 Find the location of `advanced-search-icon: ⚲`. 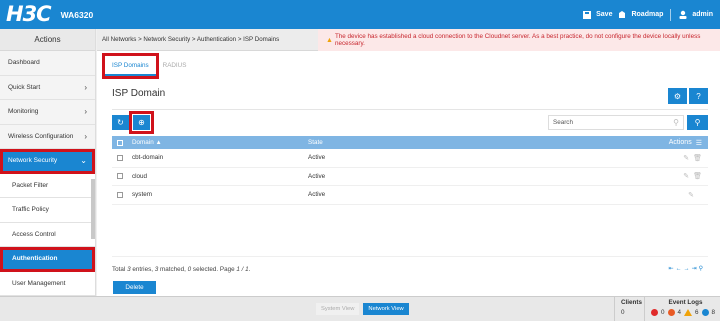

advanced-search-icon: ⚲ is located at coordinates (697, 122).